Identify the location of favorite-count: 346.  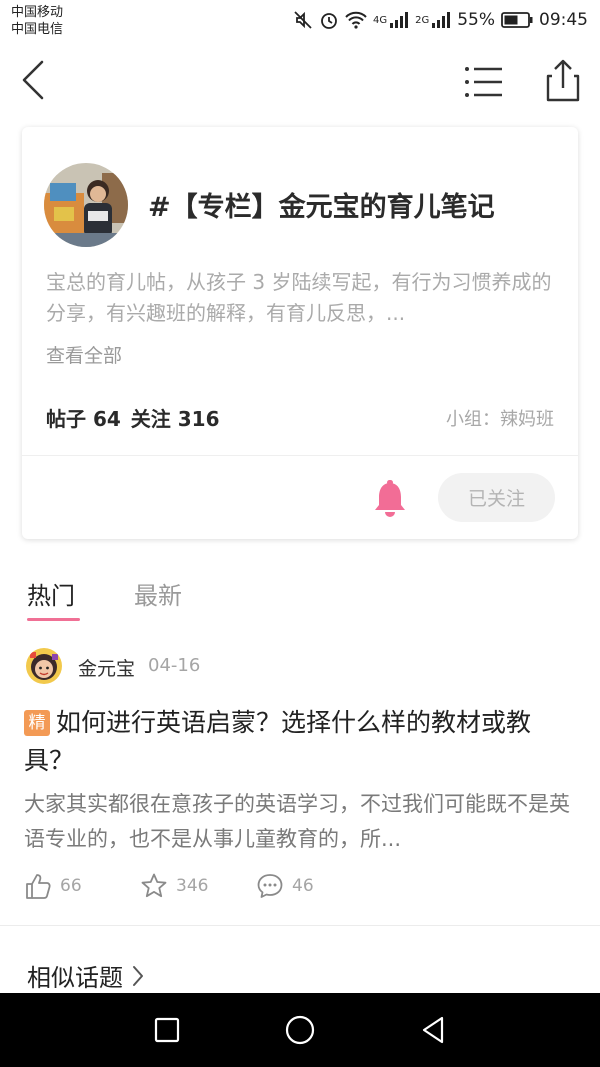
(192, 886).